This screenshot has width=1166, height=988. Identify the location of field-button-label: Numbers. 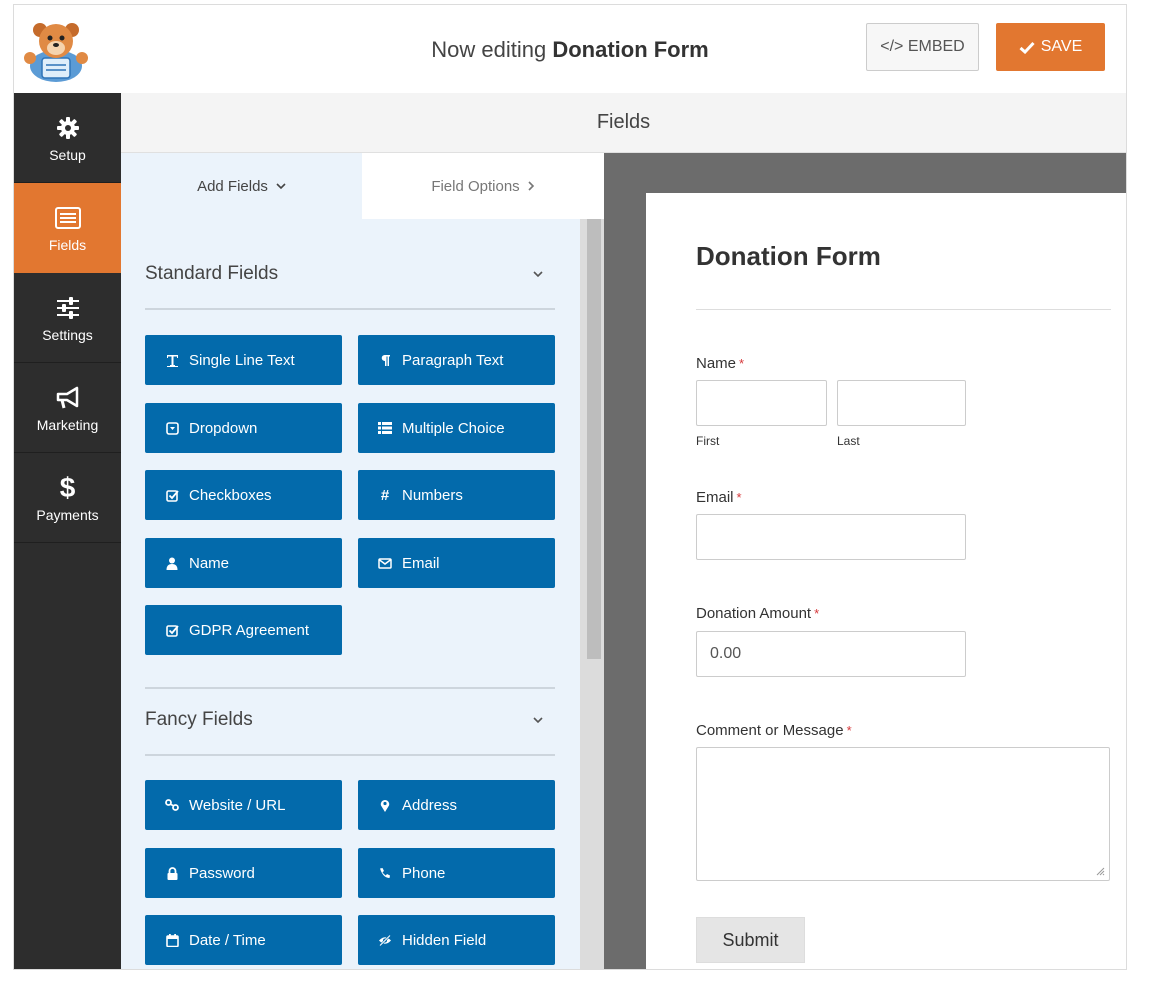
(432, 495).